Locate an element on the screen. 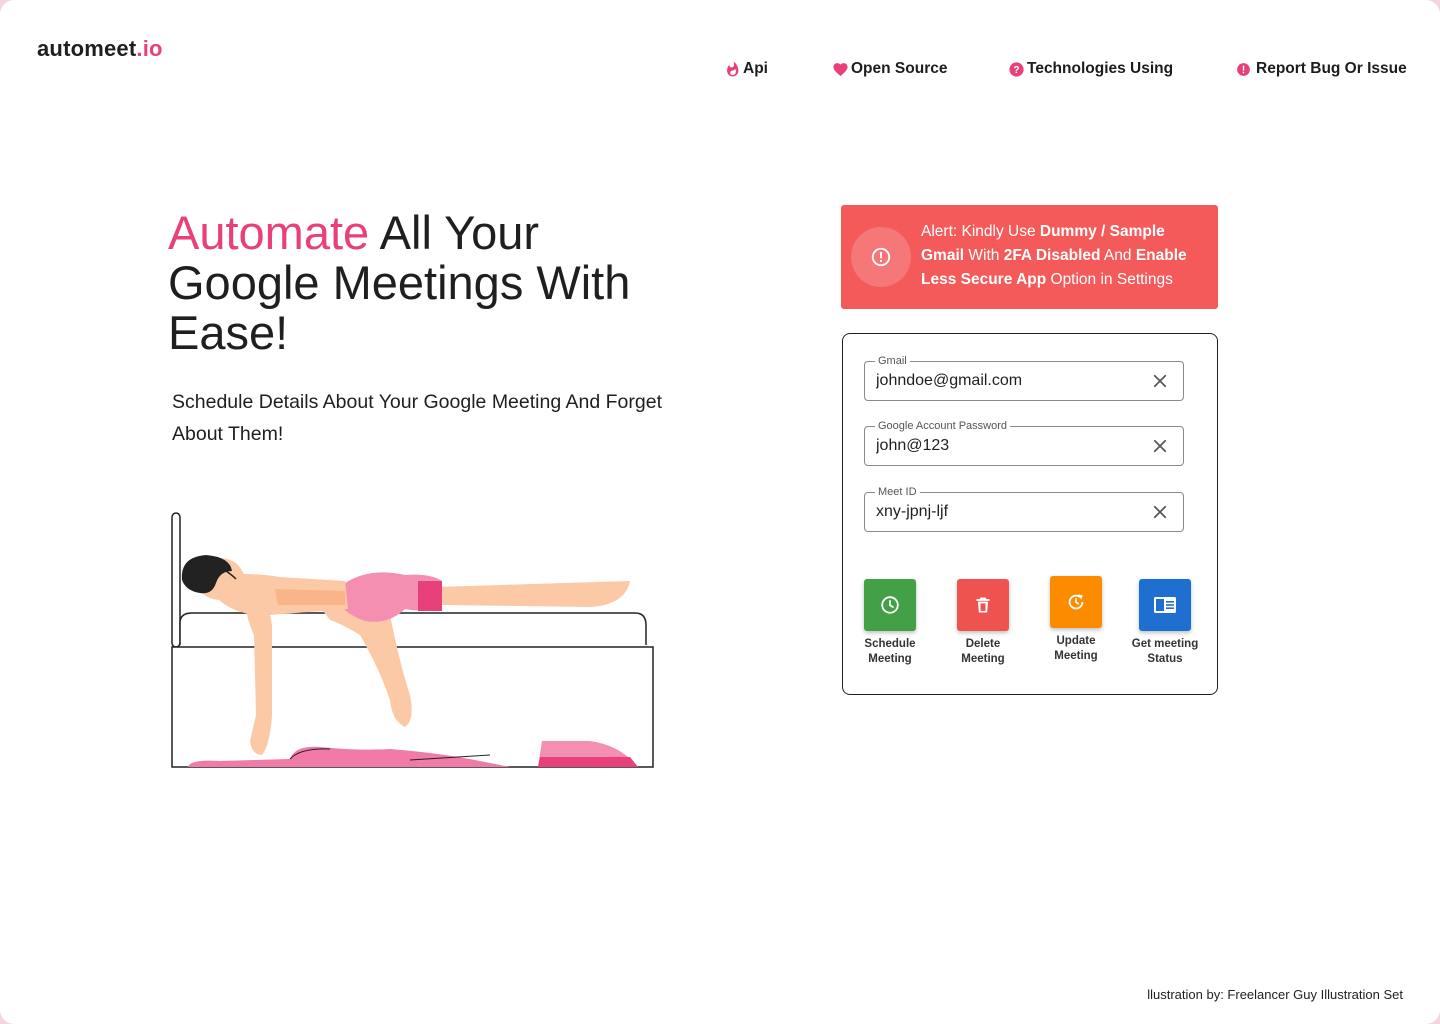  logo: automeet.io is located at coordinates (100, 49).